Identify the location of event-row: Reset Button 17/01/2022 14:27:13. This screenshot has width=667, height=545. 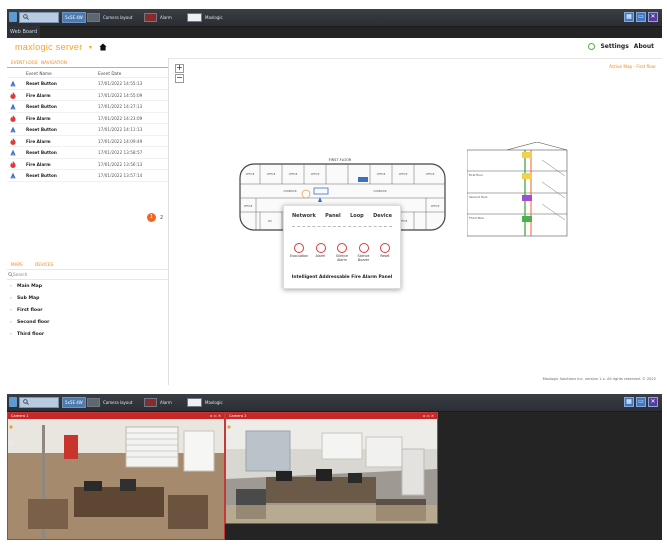
(87, 107).